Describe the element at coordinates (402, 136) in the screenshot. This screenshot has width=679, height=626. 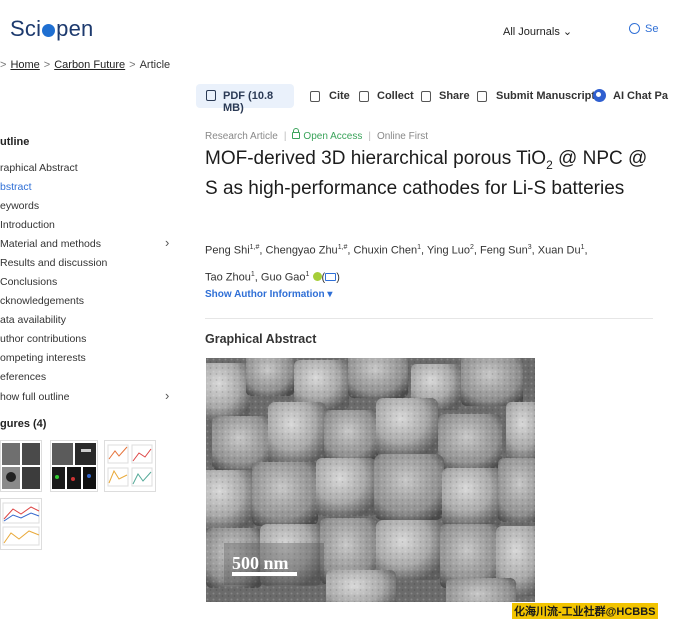
I see `article-status: Online First` at that location.